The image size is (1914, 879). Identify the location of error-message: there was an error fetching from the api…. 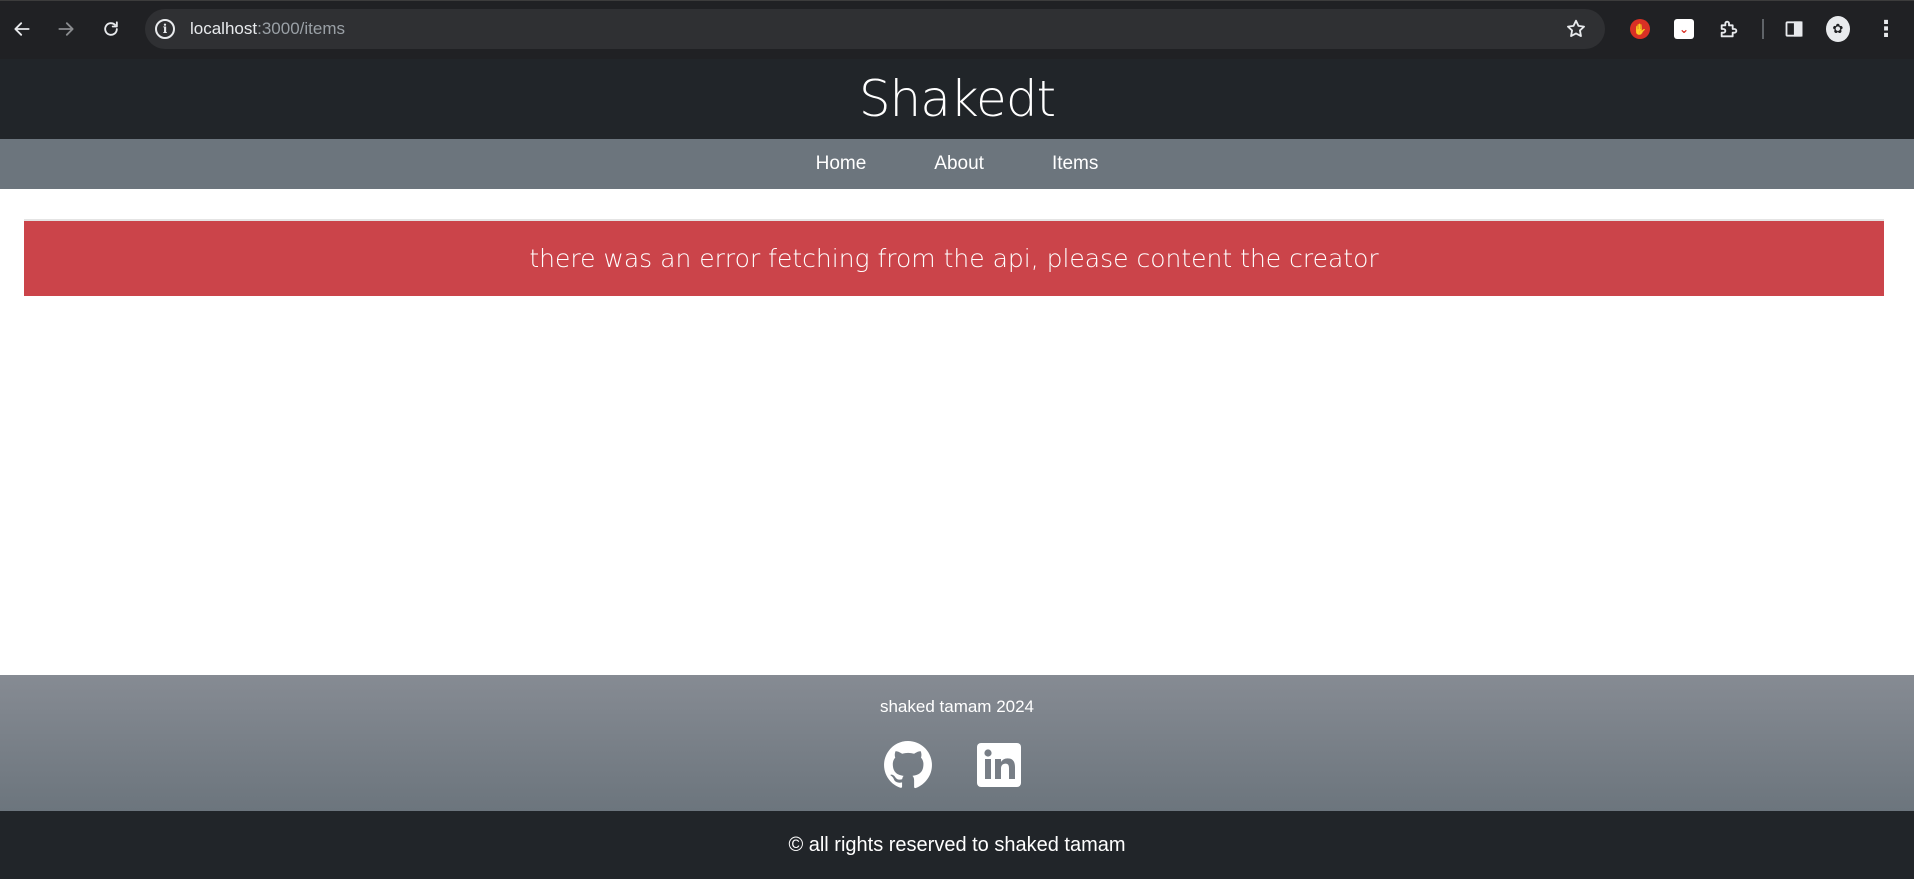
(954, 258).